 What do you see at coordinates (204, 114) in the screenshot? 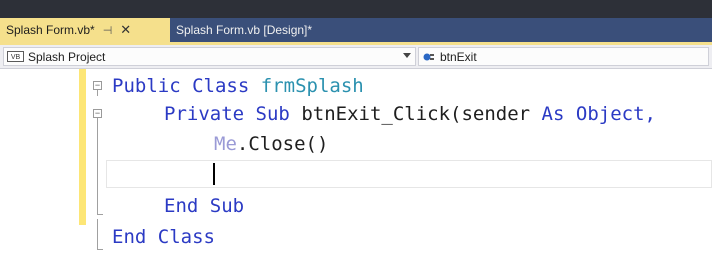
I see `keyword: Private` at bounding box center [204, 114].